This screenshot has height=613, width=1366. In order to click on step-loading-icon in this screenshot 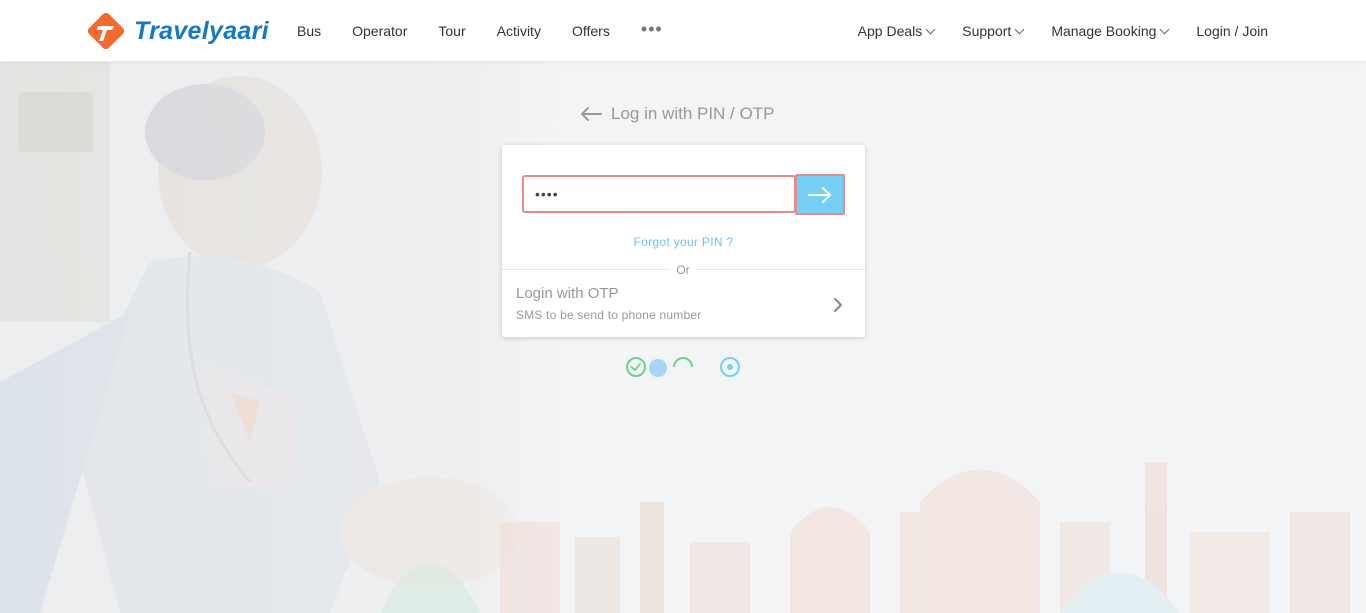, I will do `click(683, 362)`.